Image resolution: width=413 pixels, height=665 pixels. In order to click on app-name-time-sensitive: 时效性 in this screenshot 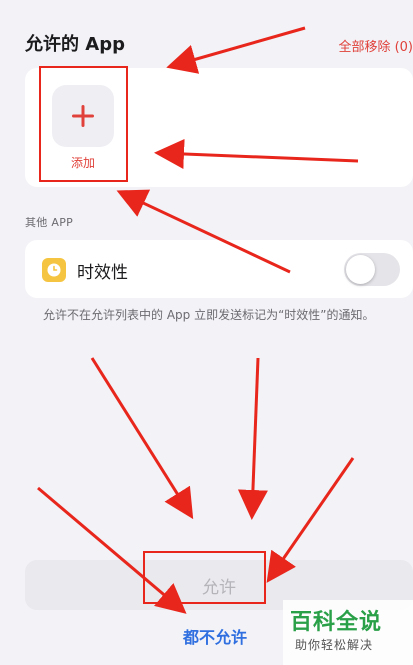, I will do `click(102, 273)`.